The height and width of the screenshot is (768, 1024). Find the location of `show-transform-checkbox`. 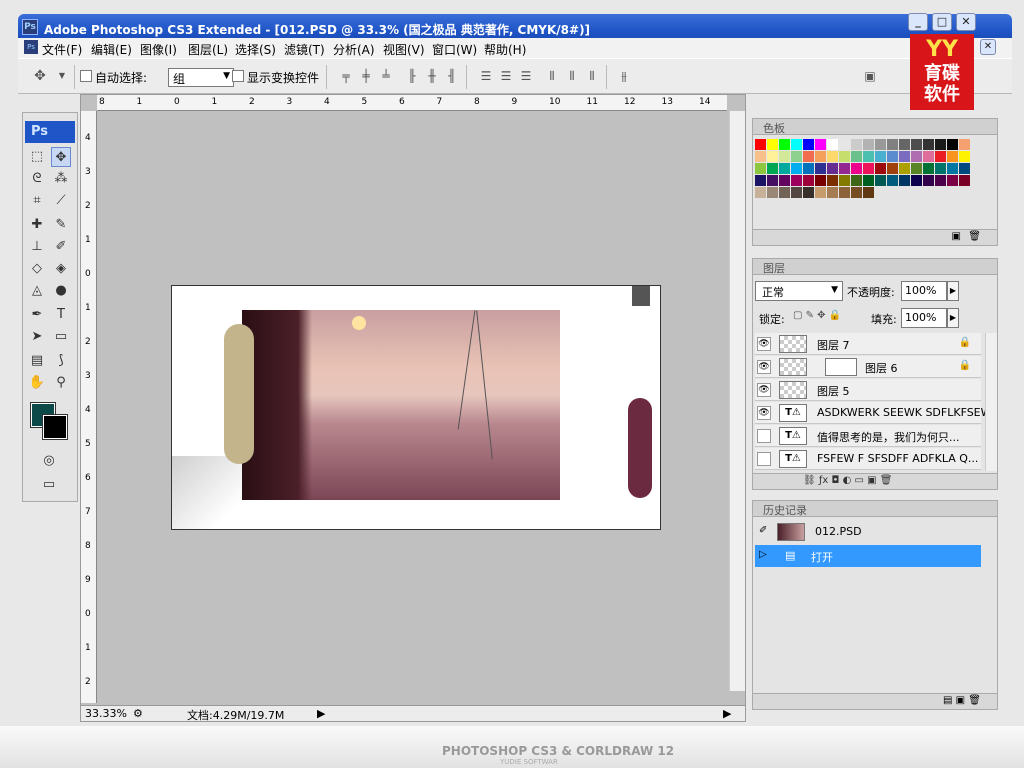

show-transform-checkbox is located at coordinates (238, 76).